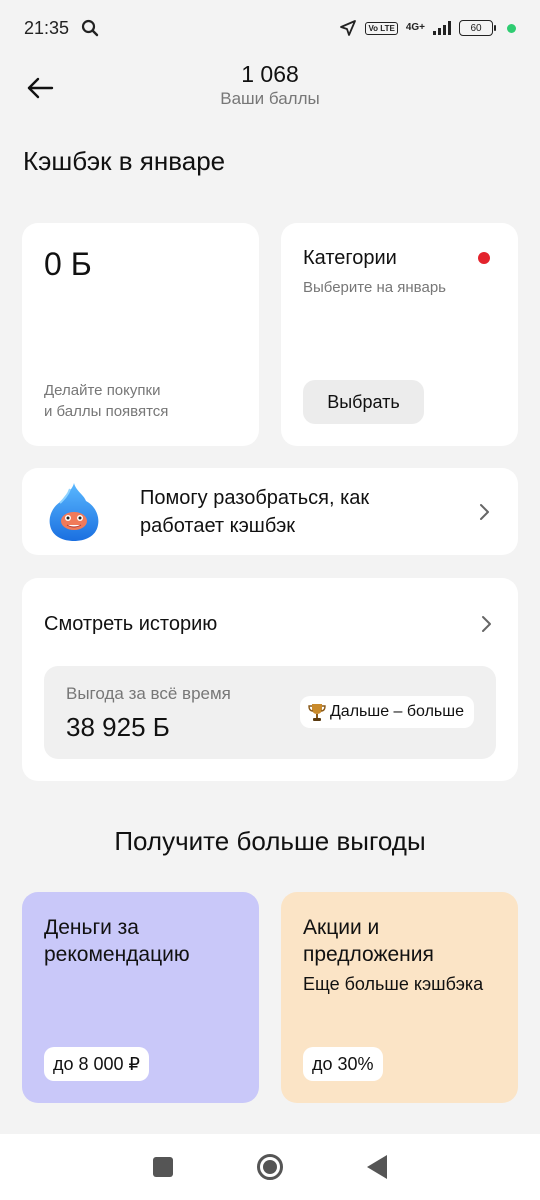 The image size is (540, 1200). I want to click on cashback-help-card: Помогу разобраться, как работает кэшбэк, so click(270, 511).